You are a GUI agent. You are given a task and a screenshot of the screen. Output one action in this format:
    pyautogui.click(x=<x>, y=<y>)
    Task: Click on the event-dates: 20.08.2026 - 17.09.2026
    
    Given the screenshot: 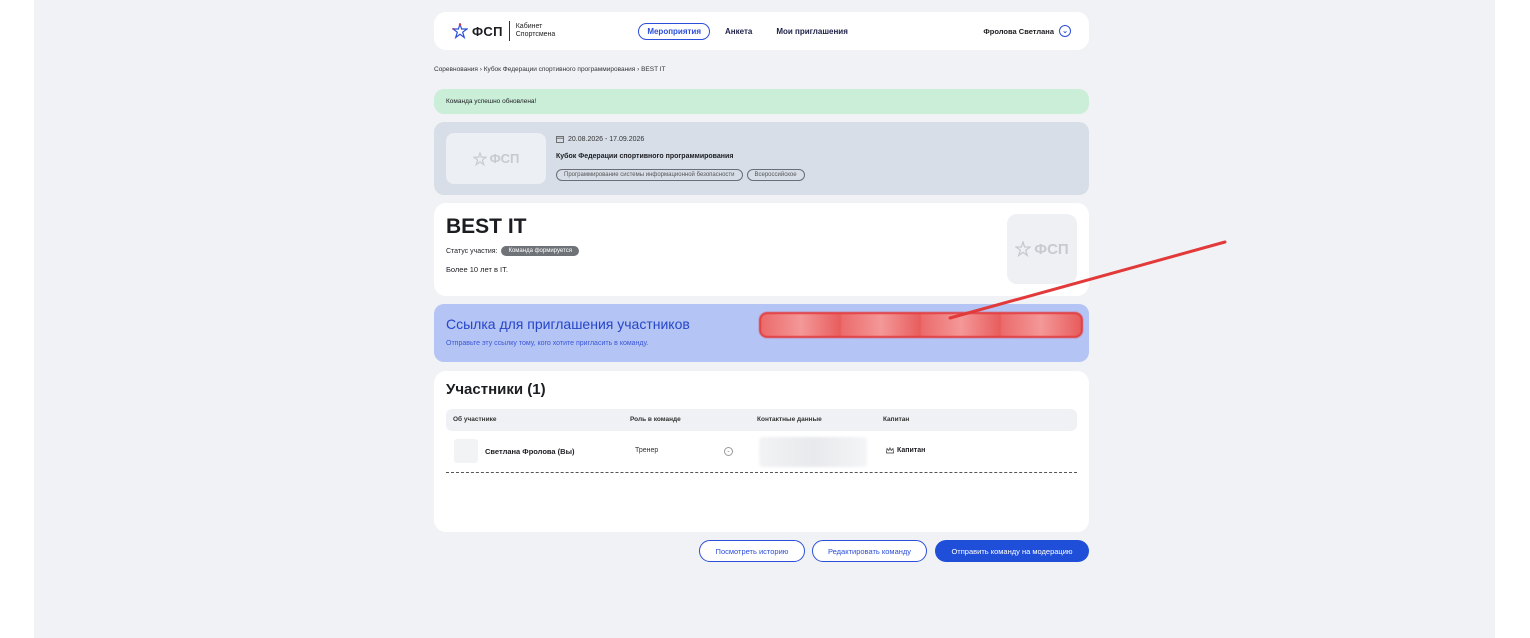 What is the action you would take?
    pyautogui.click(x=600, y=139)
    